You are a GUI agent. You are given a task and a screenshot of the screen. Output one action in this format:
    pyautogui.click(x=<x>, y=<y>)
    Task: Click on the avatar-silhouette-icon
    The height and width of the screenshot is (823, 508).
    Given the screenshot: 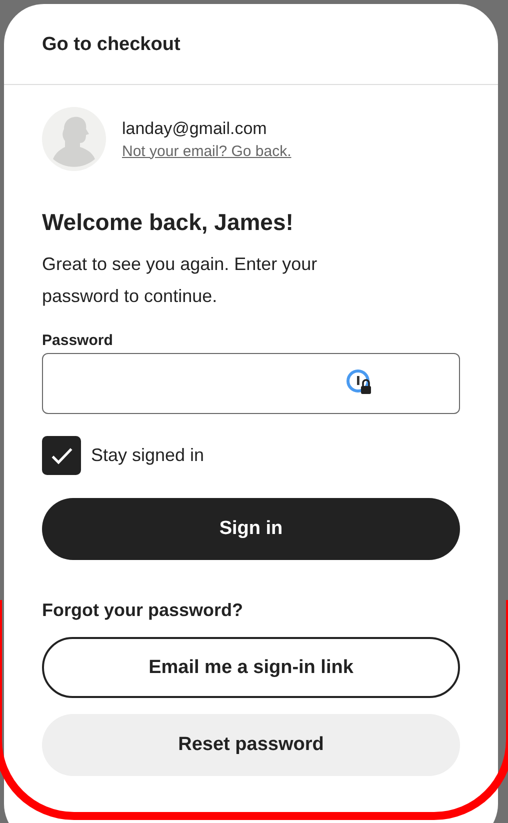 What is the action you would take?
    pyautogui.click(x=74, y=139)
    